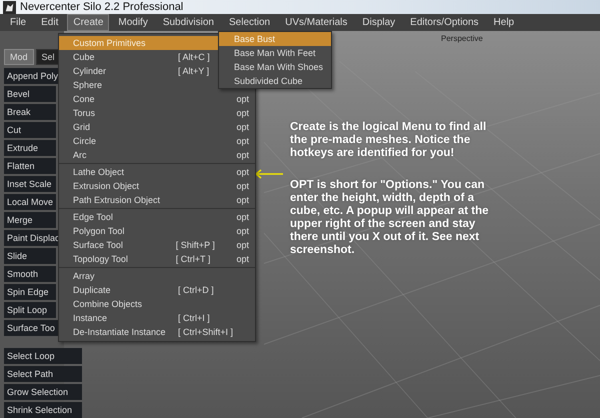 The image size is (600, 418). I want to click on tool-button: Merge, so click(30, 220).